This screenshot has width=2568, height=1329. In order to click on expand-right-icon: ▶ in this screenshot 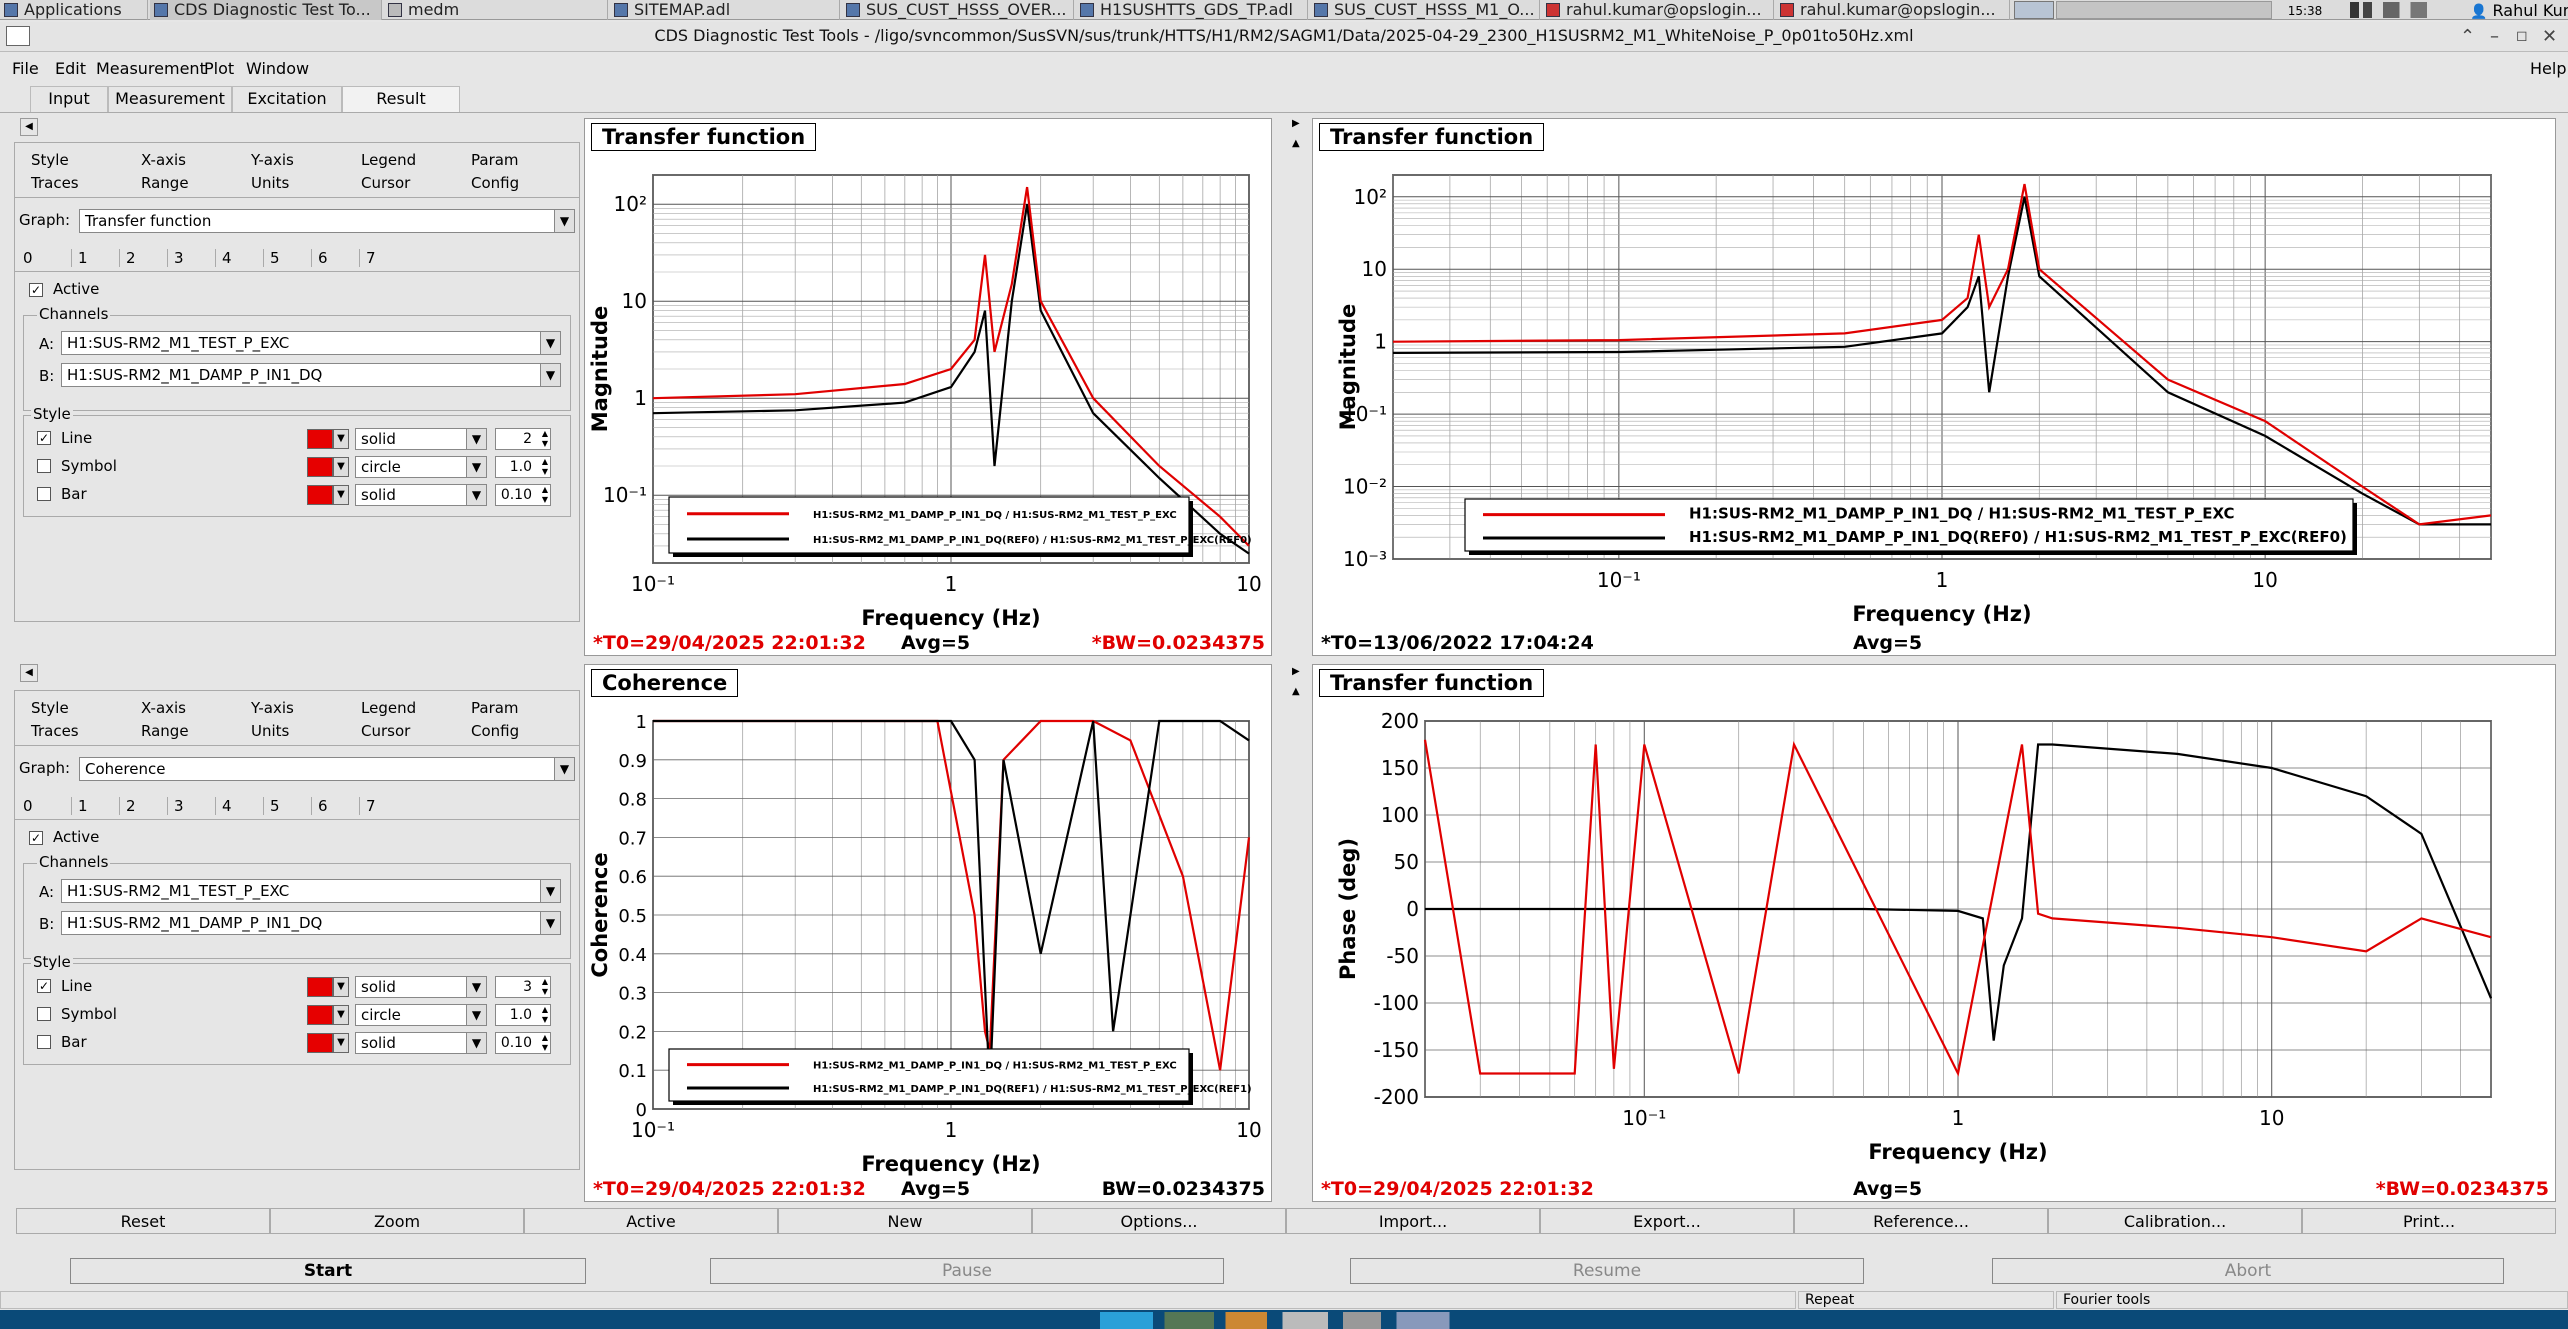, I will do `click(1296, 671)`.